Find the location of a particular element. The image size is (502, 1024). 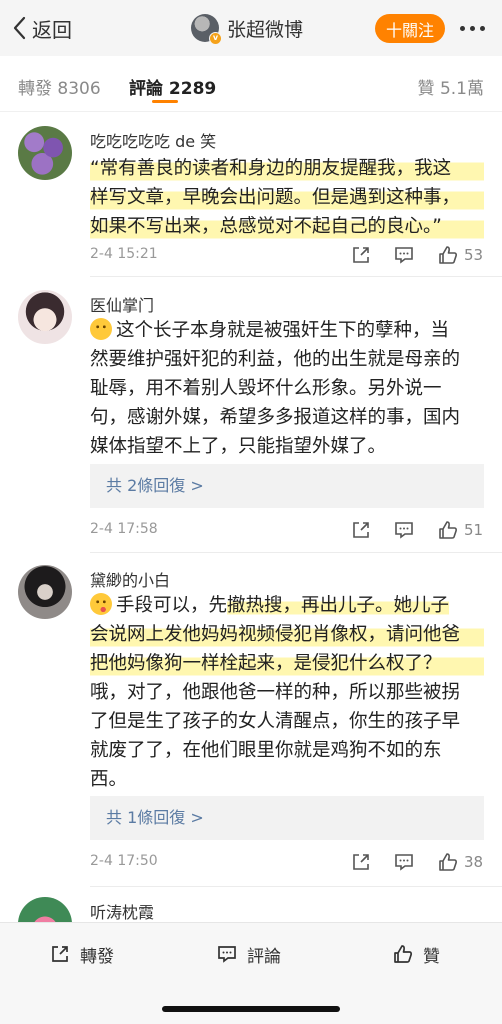

comment-line: 样写文章，早晚会出问题。但是遇到这种事， is located at coordinates (287, 197).